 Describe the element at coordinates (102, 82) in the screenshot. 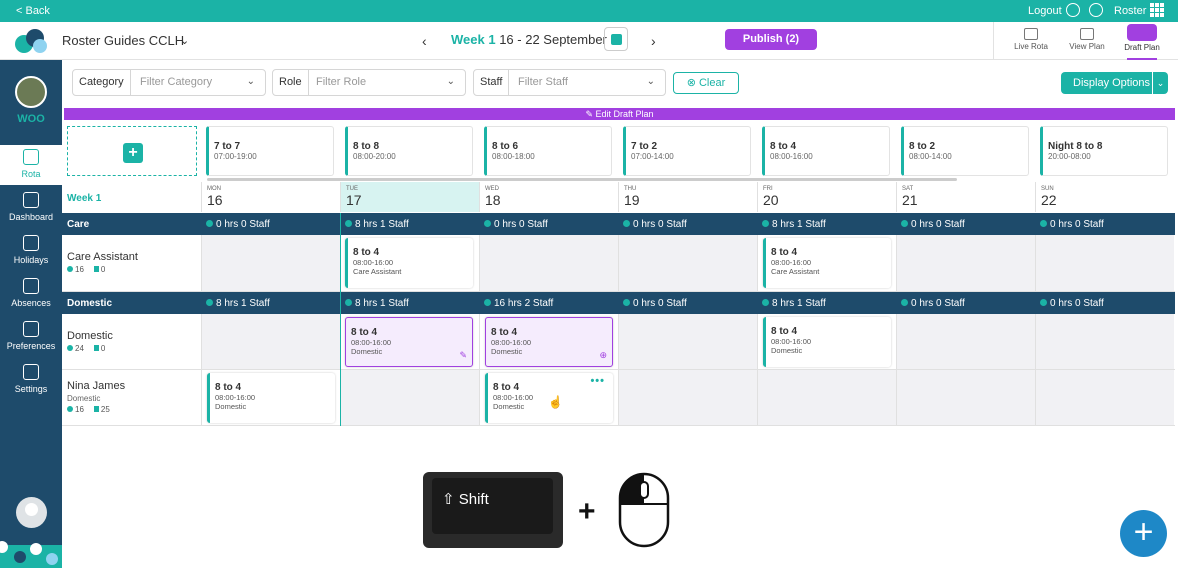

I see `category-label: Category` at that location.